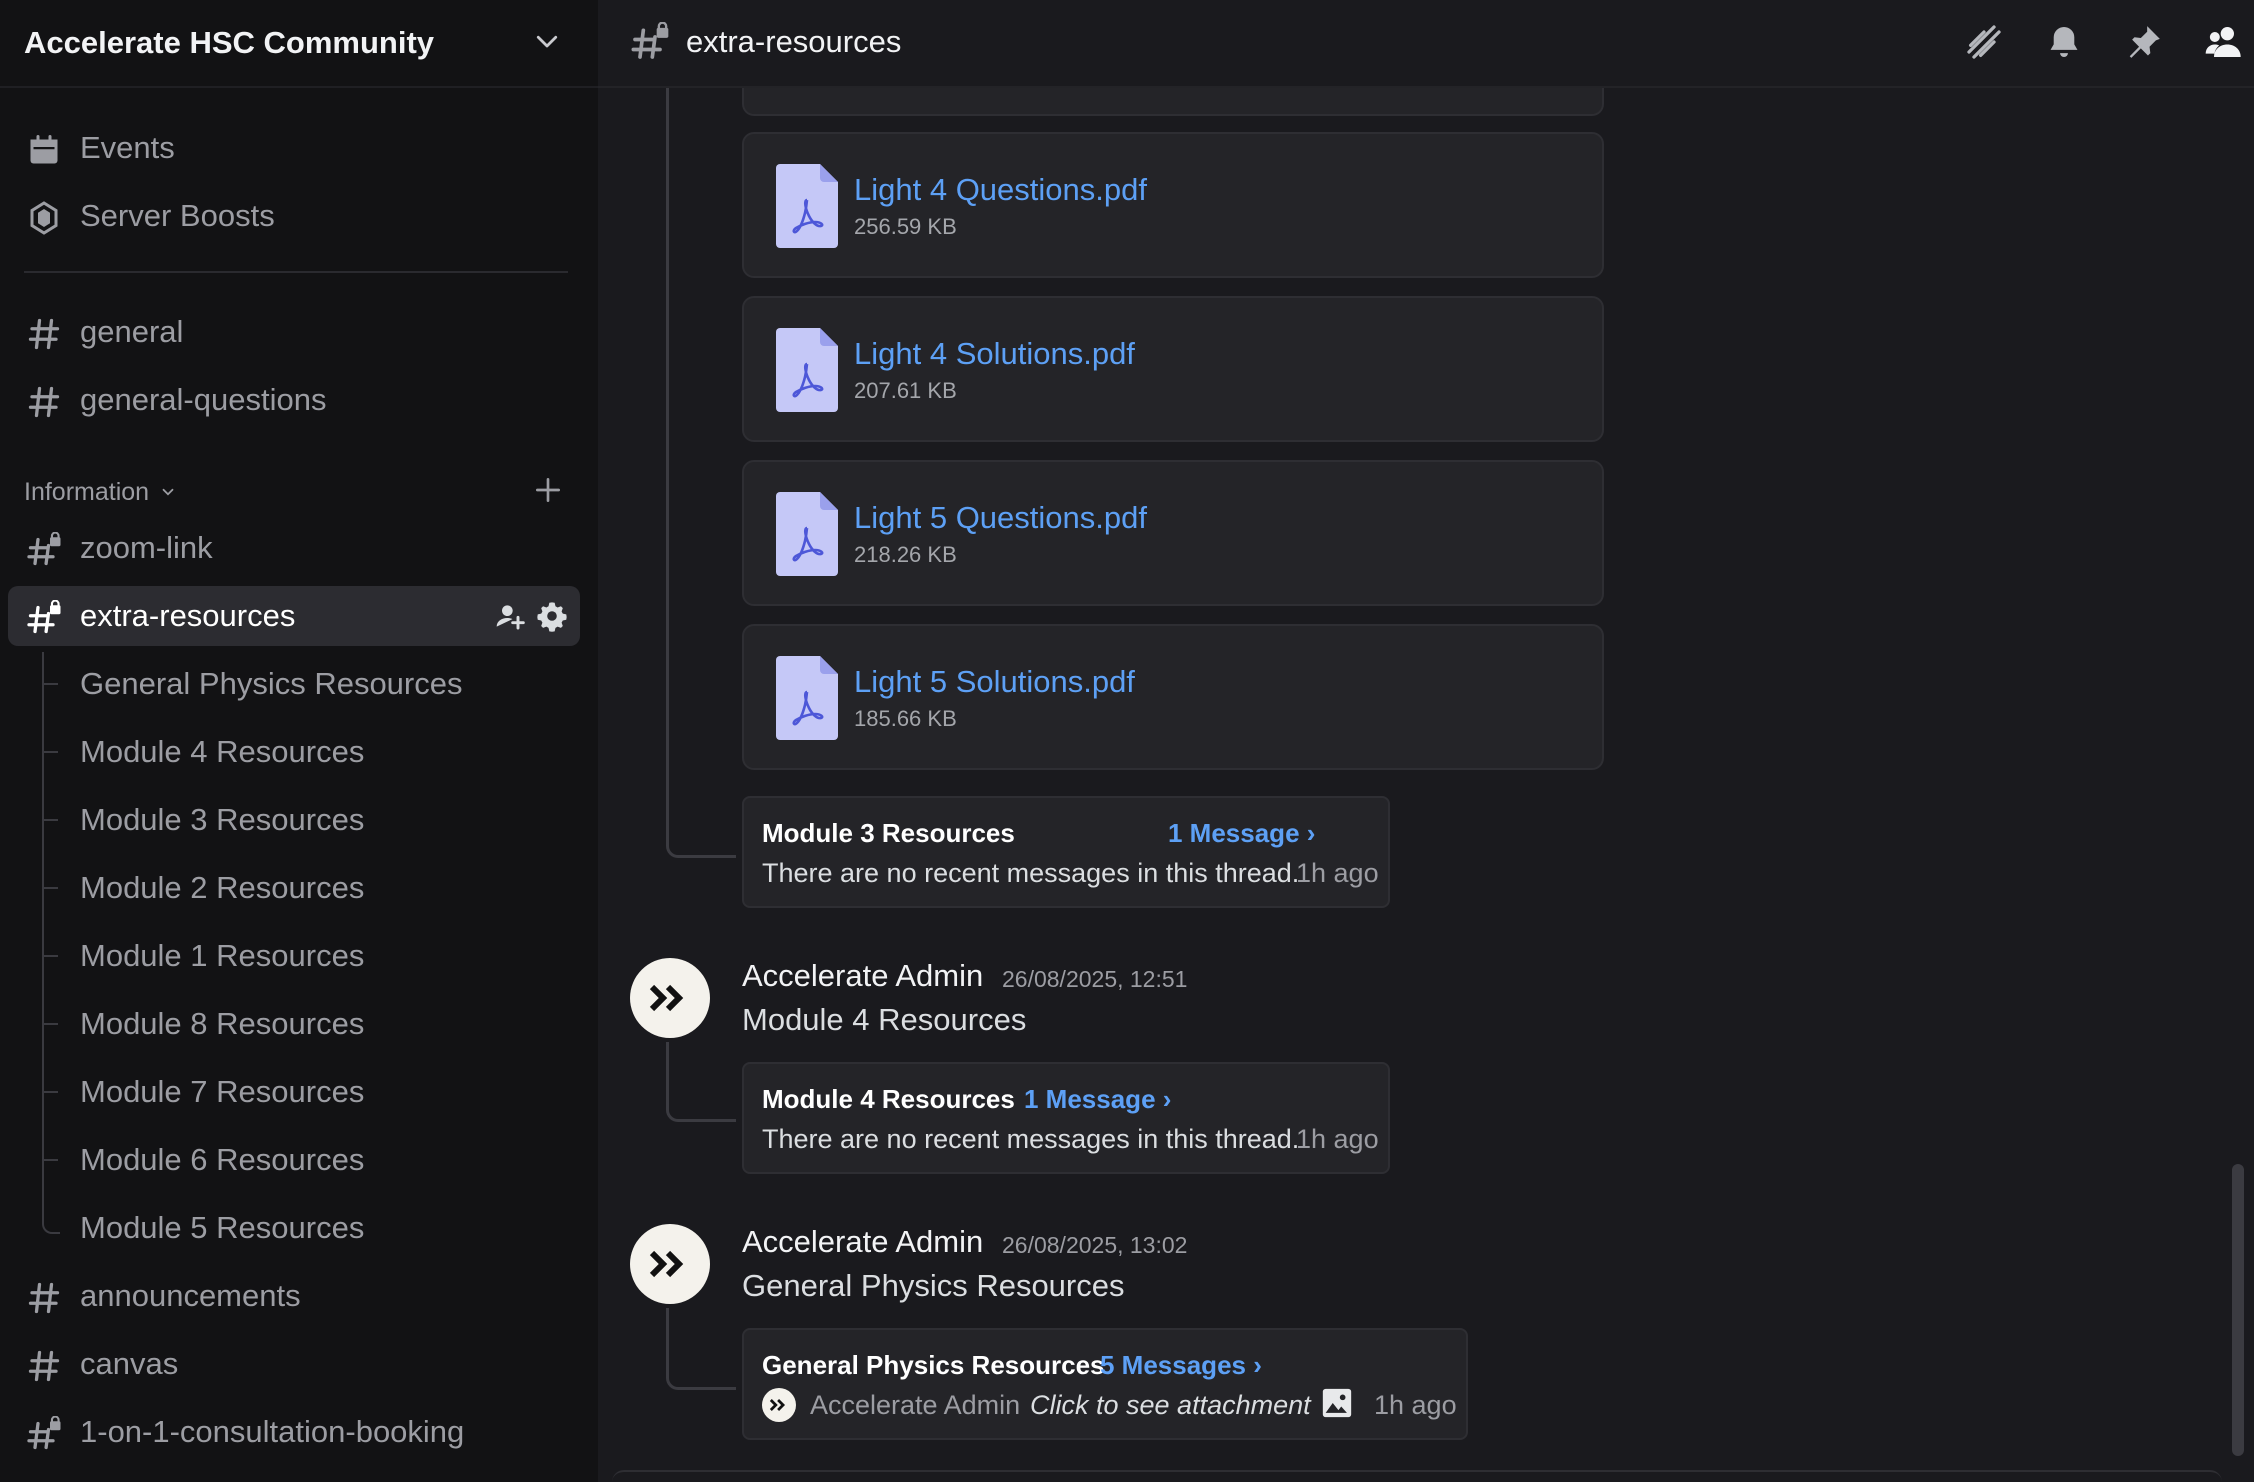 The height and width of the screenshot is (1482, 2254). I want to click on message-content: Module 4 Resources, so click(884, 1019).